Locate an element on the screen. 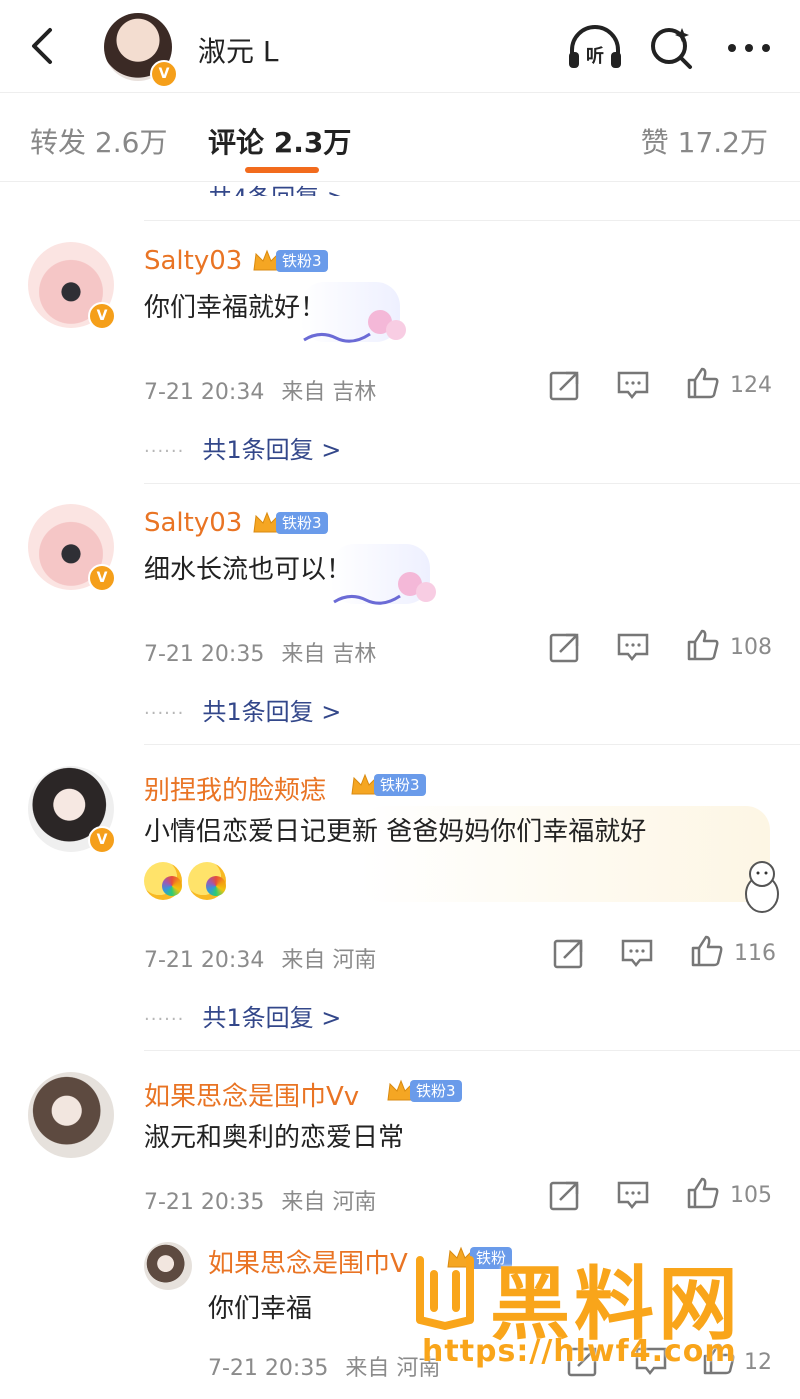 The height and width of the screenshot is (1399, 800). reply-time: 7-21 20:35 is located at coordinates (268, 1368).